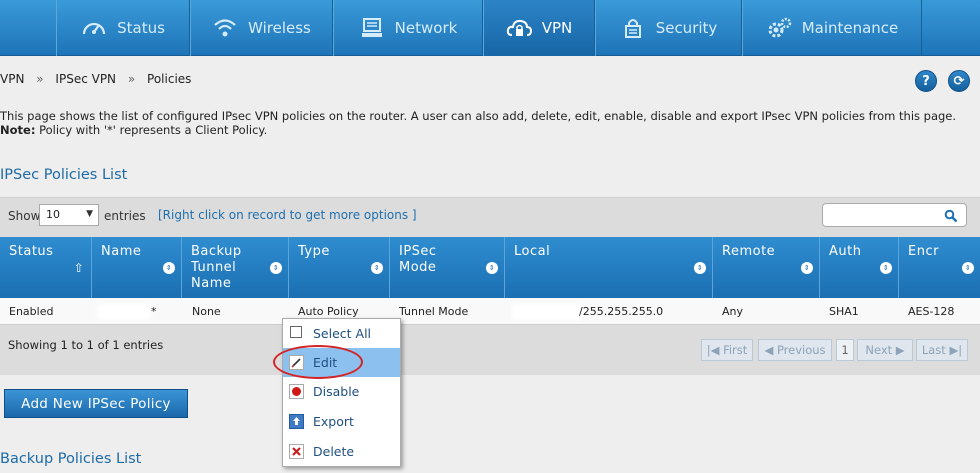  I want to click on menu-label-disable: Disable, so click(336, 391).